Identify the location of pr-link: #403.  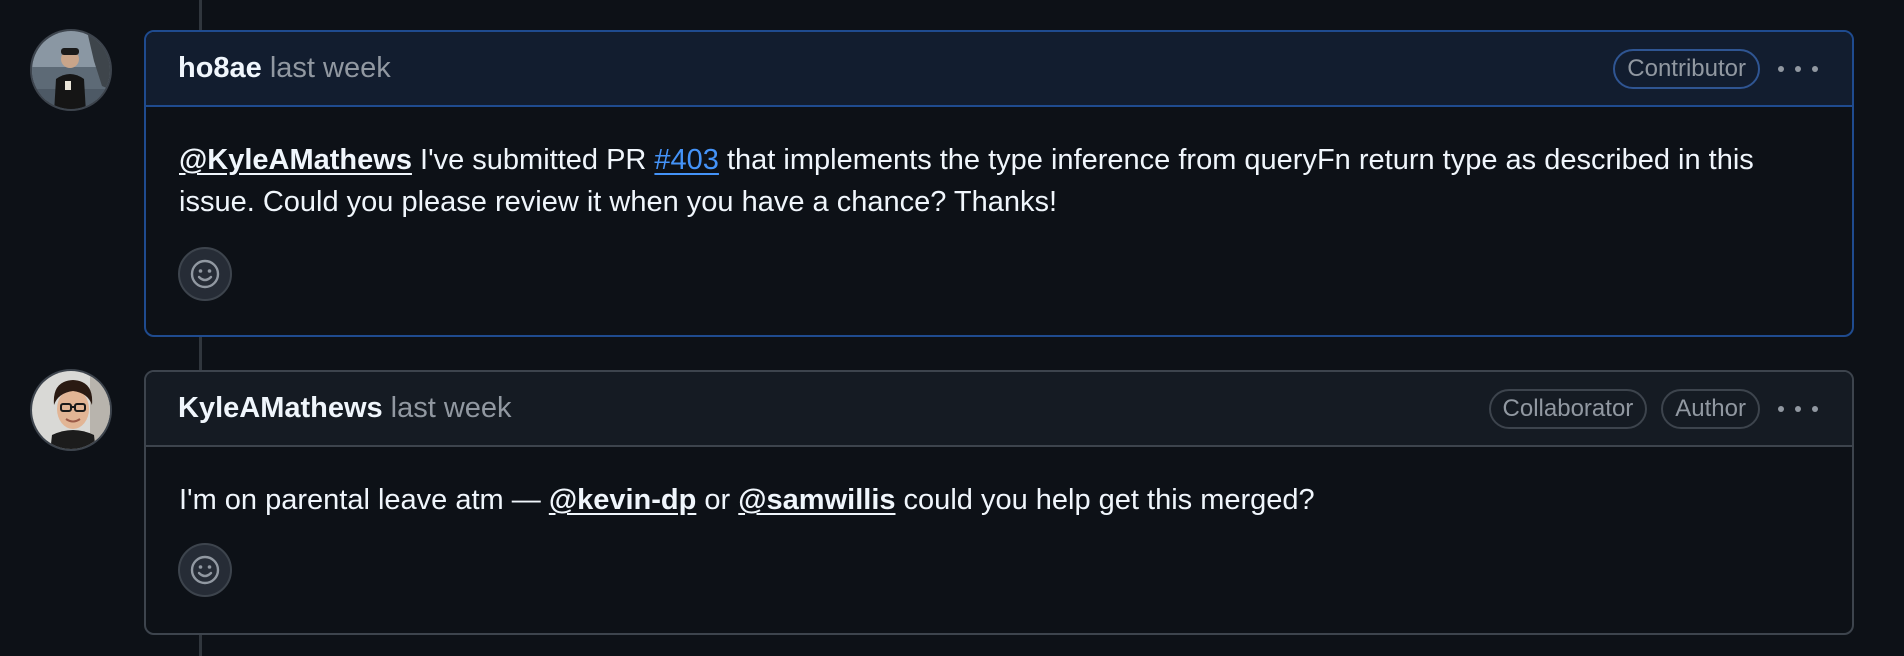
(686, 160).